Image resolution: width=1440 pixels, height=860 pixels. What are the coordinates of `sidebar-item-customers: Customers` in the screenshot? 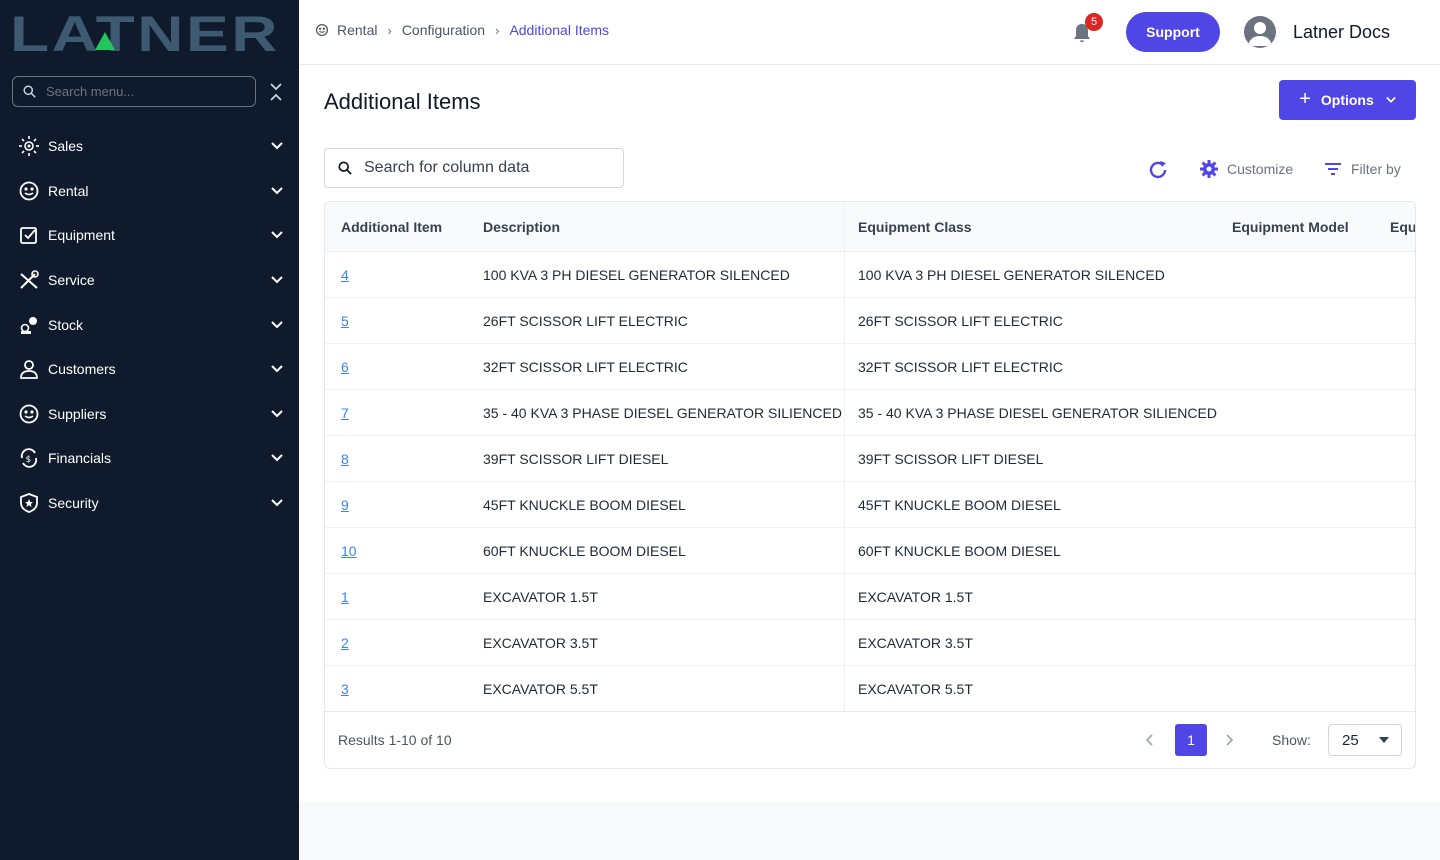 It's located at (149, 369).